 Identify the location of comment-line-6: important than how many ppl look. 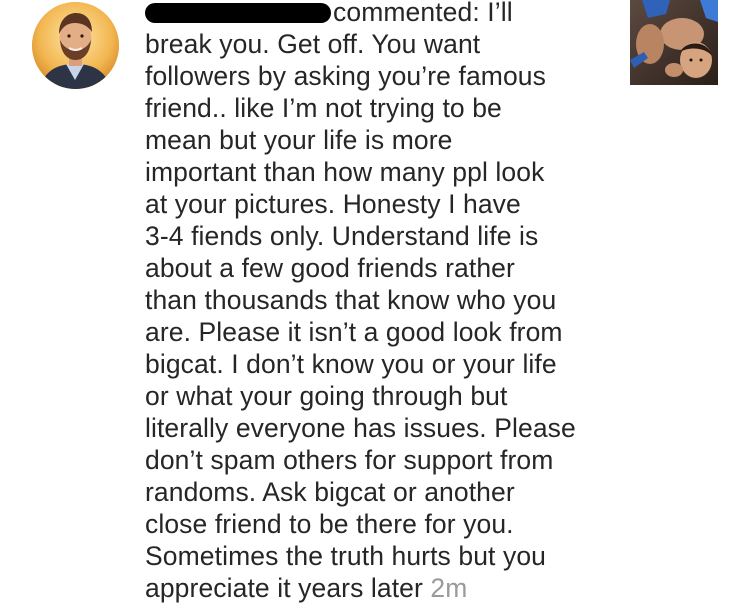
(345, 172).